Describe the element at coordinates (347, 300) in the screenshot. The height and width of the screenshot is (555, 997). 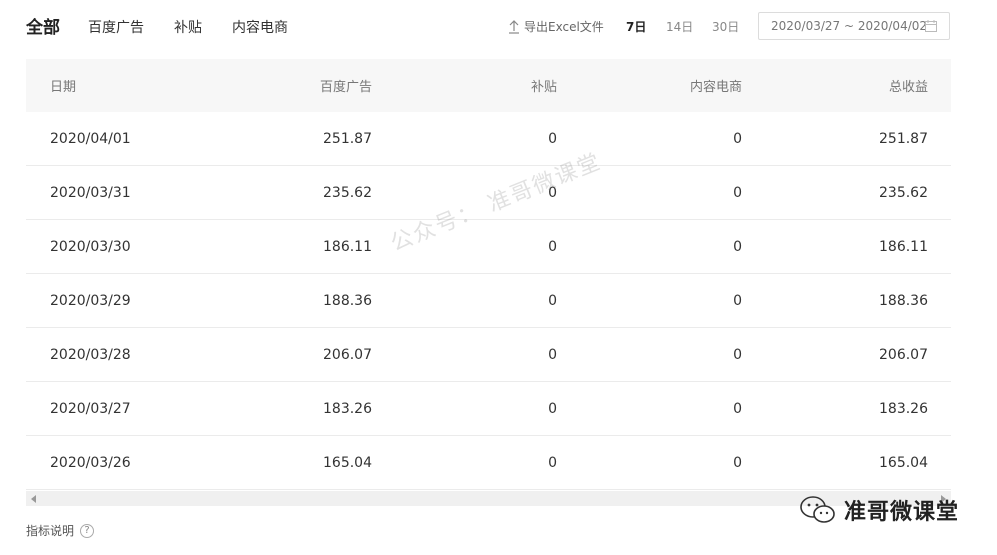
I see `cell-baidu-ads: 188.36` at that location.